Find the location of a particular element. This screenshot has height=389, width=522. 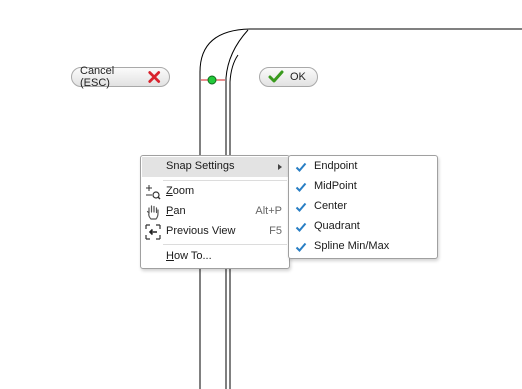

menu-item-shortcut: Alt+P is located at coordinates (268, 211).